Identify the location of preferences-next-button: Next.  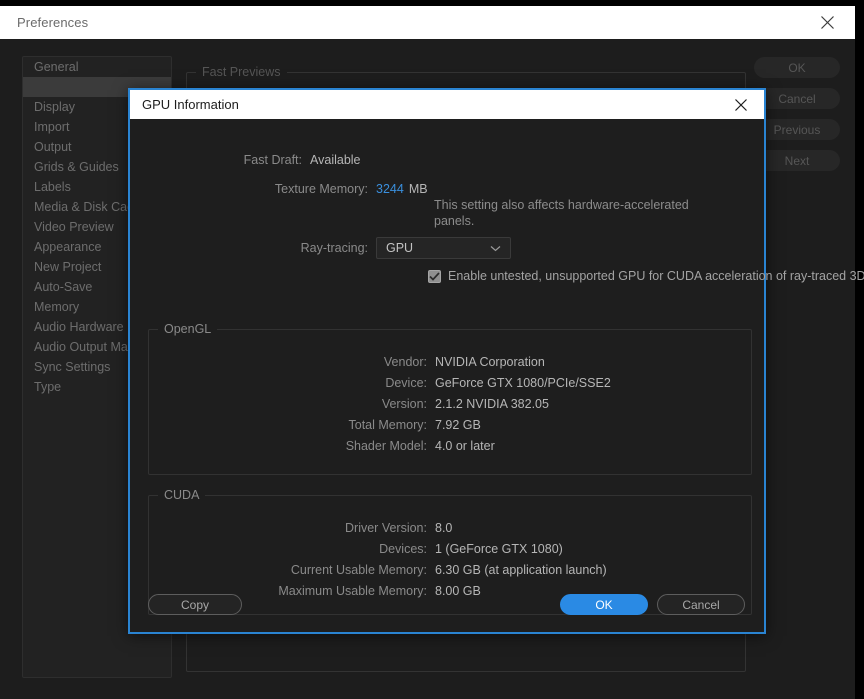
(797, 160).